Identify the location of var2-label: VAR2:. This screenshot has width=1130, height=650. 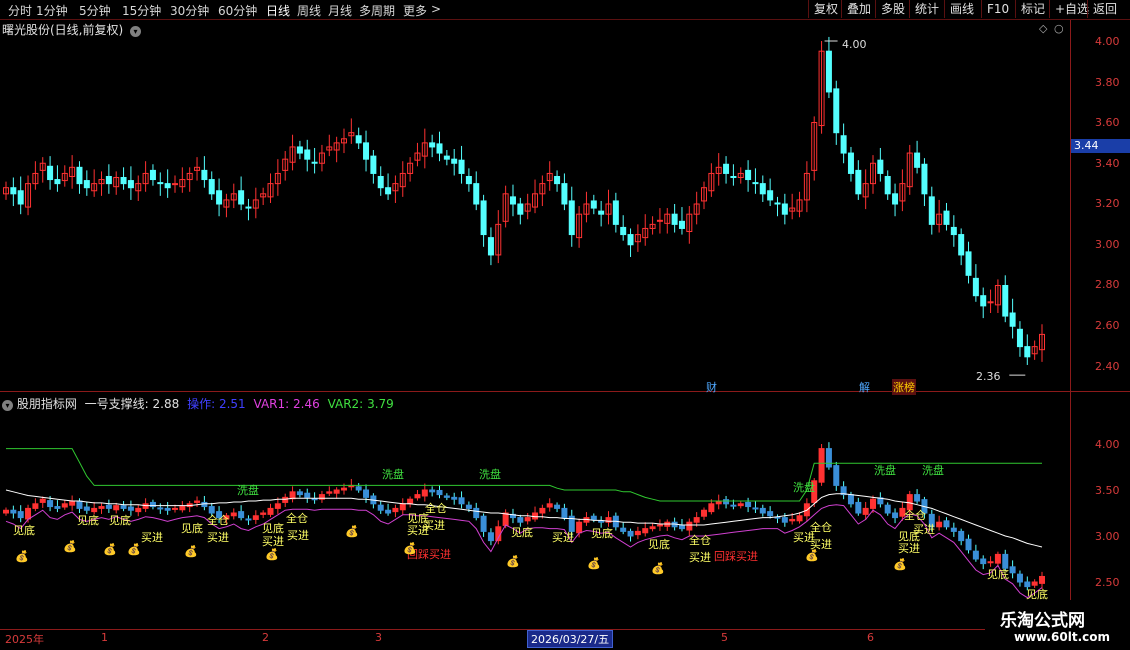
(345, 404).